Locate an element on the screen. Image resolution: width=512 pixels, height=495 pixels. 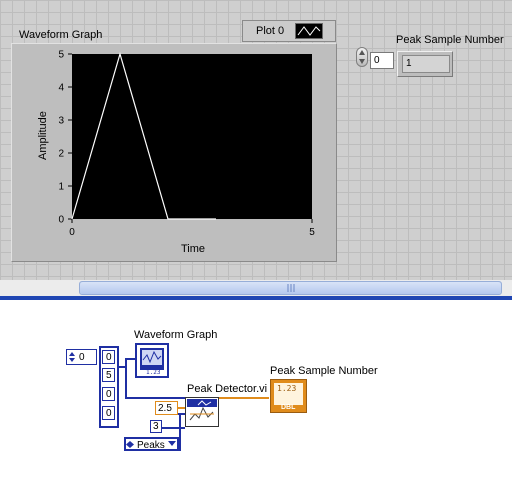
y-tick-label: 3 is located at coordinates (61, 121).